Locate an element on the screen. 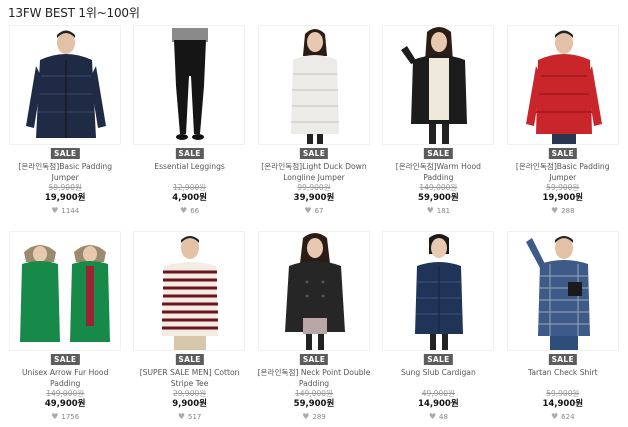 Image resolution: width=628 pixels, height=427 pixels. product-name-link: [온라인독점]Warm Hood Padding is located at coordinates (438, 172).